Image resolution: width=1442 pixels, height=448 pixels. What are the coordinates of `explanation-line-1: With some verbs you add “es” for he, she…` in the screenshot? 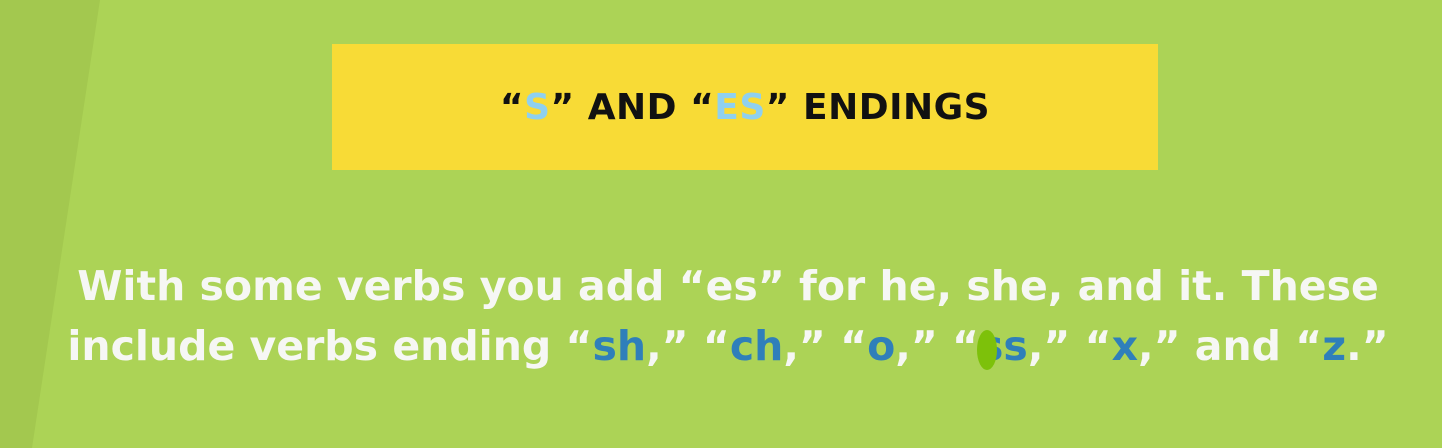 It's located at (728, 286).